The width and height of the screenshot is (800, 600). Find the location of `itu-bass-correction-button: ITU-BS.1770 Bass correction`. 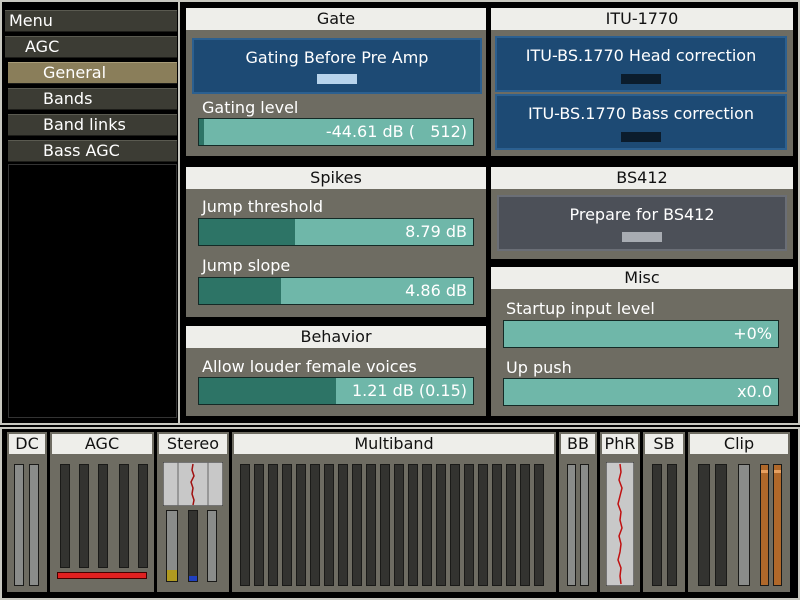

itu-bass-correction-button: ITU-BS.1770 Bass correction is located at coordinates (641, 122).